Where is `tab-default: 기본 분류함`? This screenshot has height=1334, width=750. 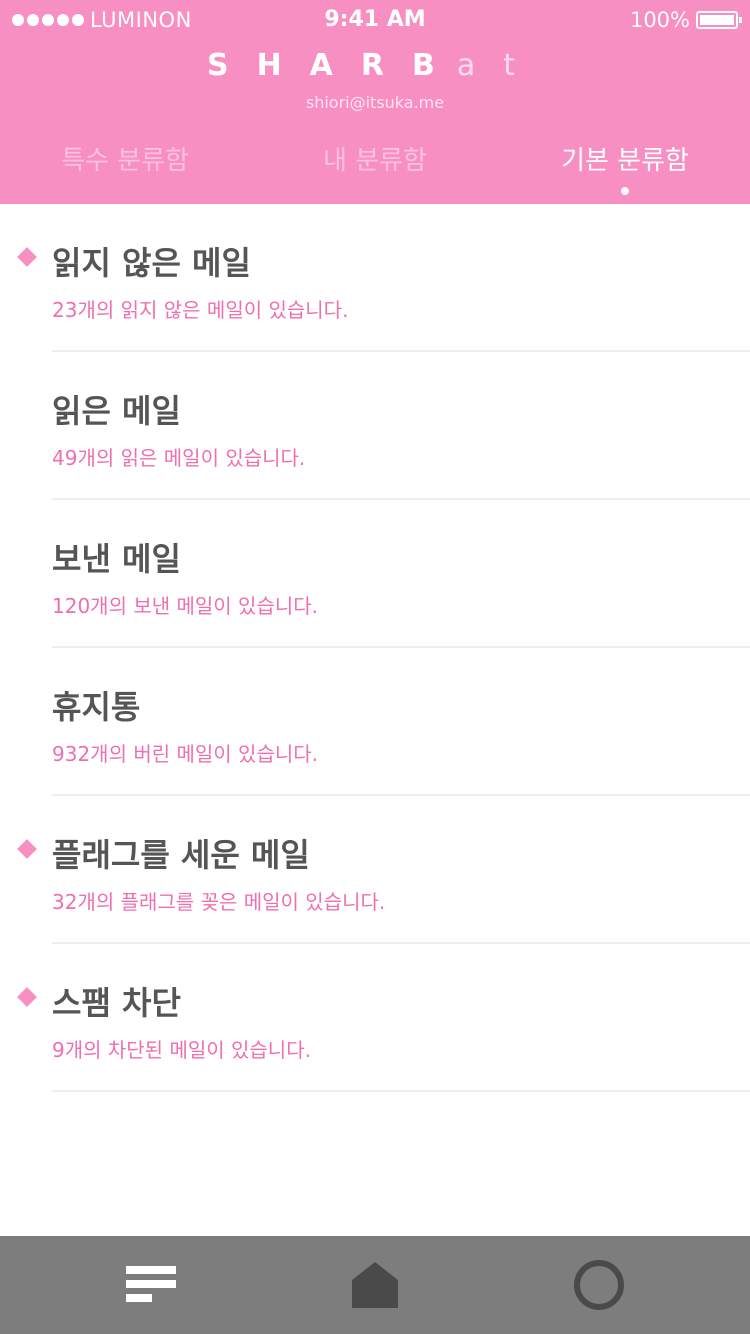 tab-default: 기본 분류함 is located at coordinates (625, 167).